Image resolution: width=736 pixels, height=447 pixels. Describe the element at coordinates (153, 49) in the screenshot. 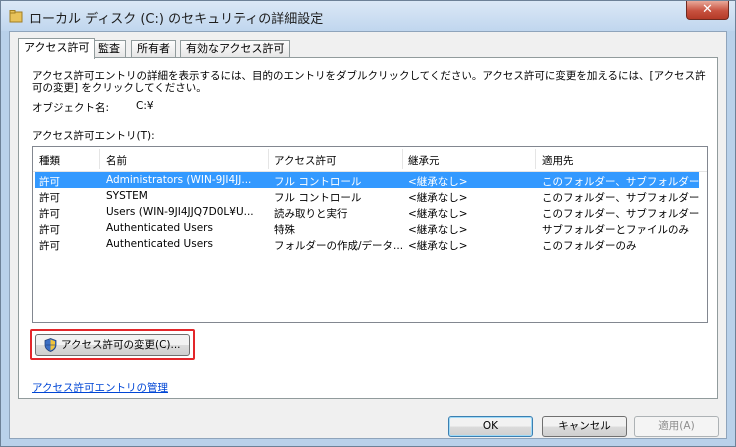

I see `tab-owner: 所有者` at that location.